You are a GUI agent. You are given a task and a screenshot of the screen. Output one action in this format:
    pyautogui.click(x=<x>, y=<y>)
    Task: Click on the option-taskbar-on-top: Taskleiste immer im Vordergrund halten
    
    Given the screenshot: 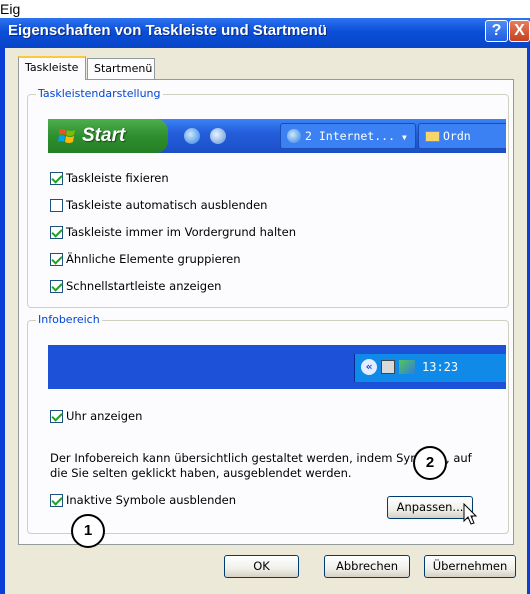 What is the action you would take?
    pyautogui.click(x=173, y=233)
    